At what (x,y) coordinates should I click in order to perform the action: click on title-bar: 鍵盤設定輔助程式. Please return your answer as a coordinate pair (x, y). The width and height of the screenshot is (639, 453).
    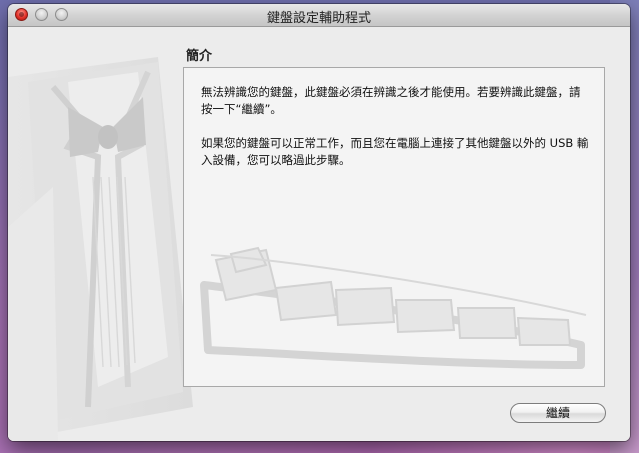
    Looking at the image, I should click on (319, 15).